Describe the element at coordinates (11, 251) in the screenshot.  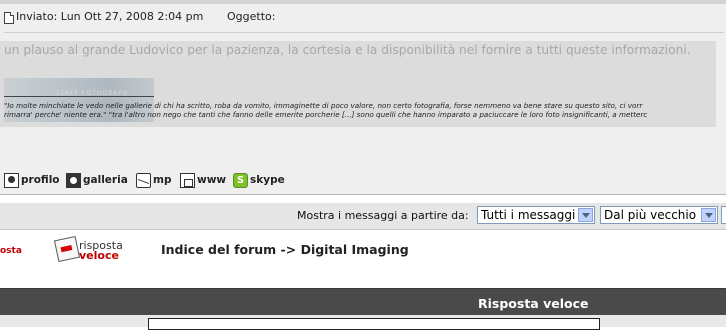
I see `new-post-link: osta` at that location.